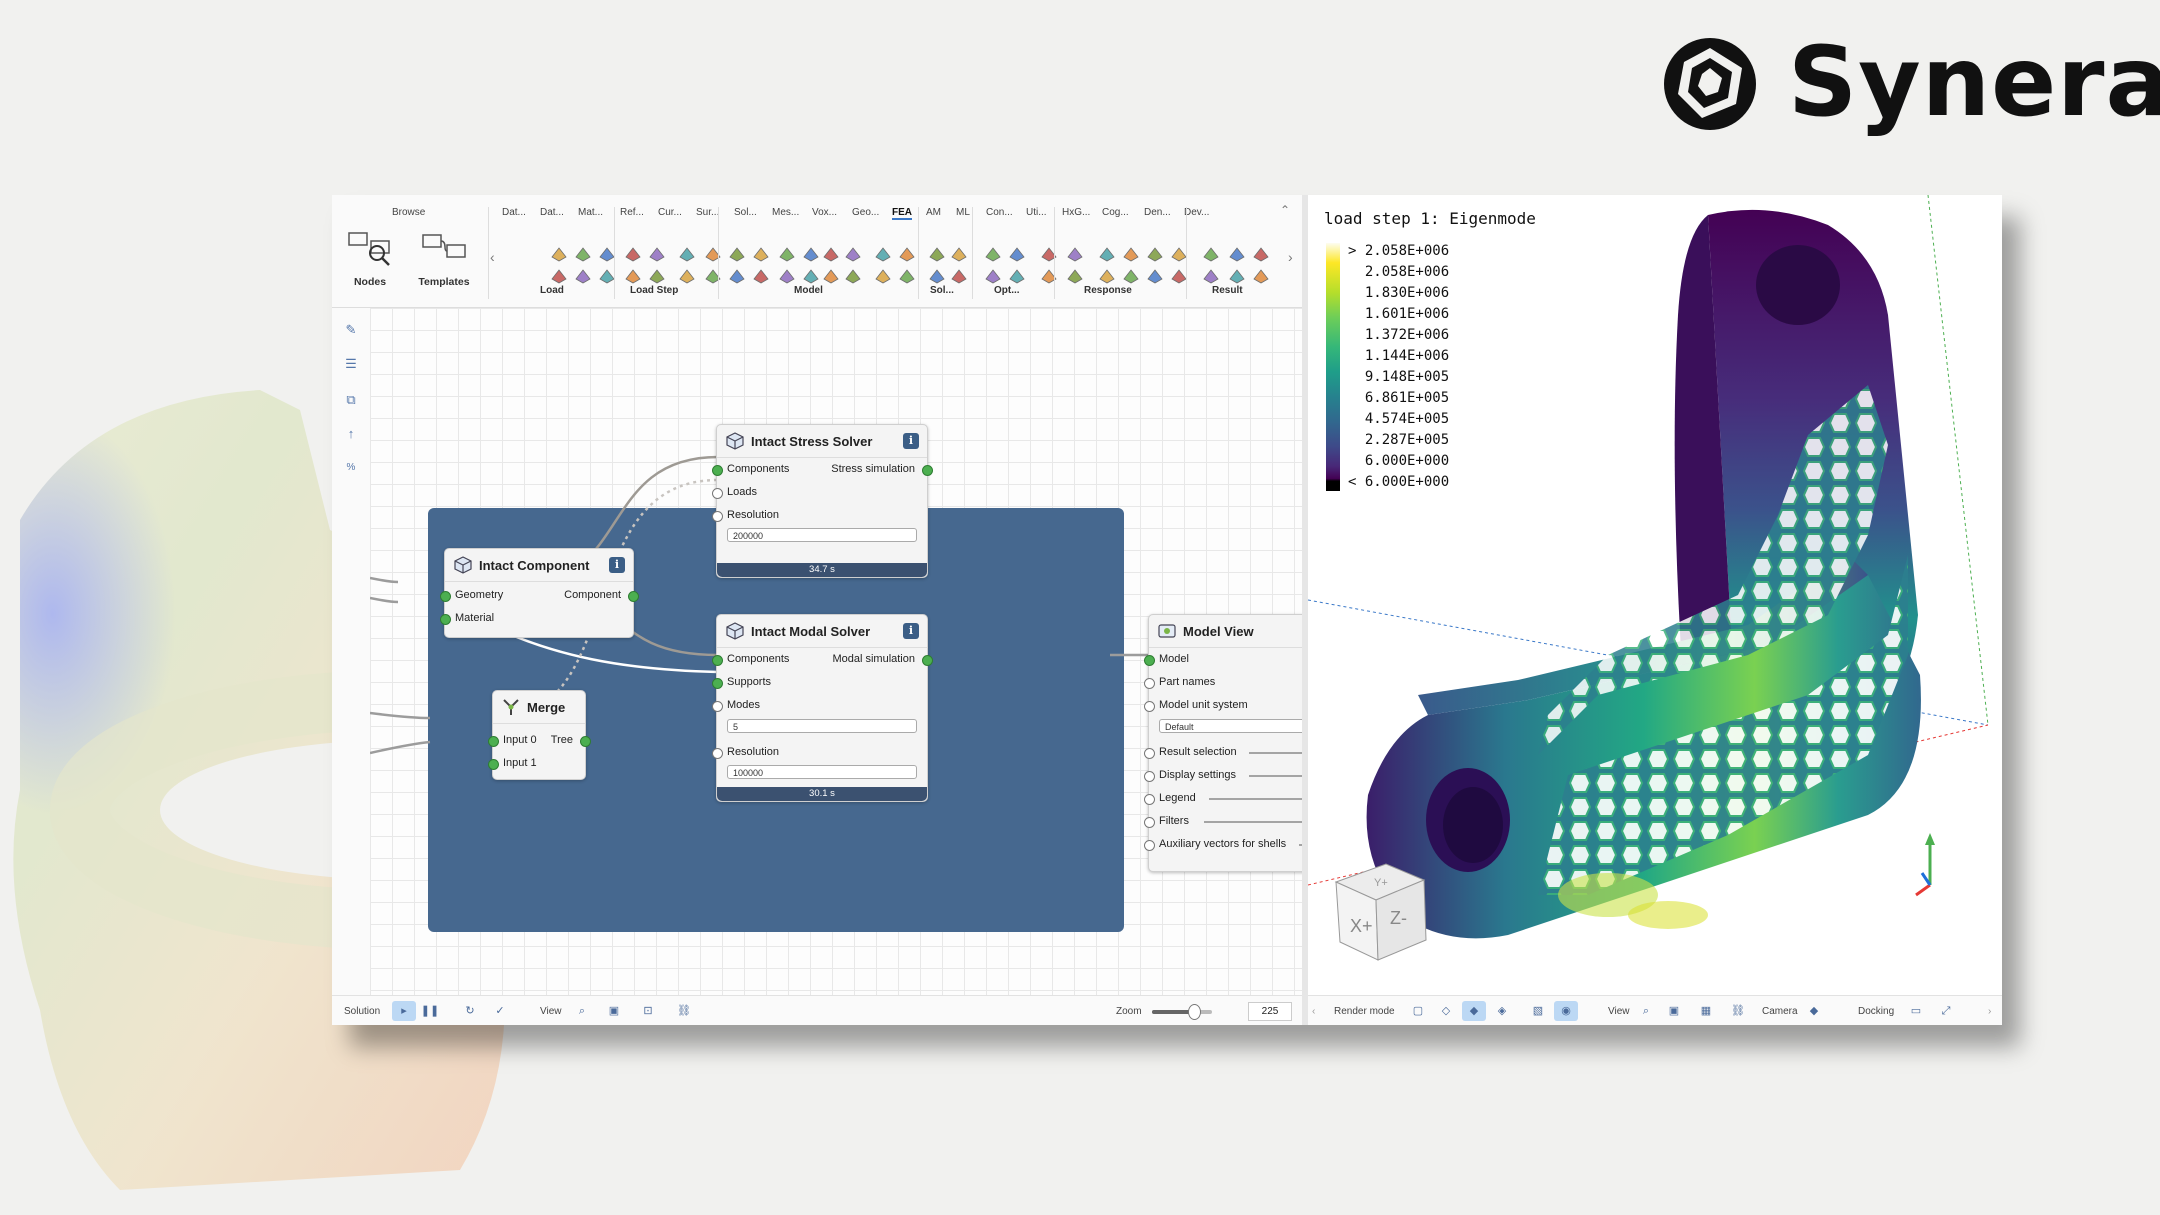 This screenshot has height=1215, width=2160. What do you see at coordinates (351, 400) in the screenshot?
I see `layers-icon: ⧉` at bounding box center [351, 400].